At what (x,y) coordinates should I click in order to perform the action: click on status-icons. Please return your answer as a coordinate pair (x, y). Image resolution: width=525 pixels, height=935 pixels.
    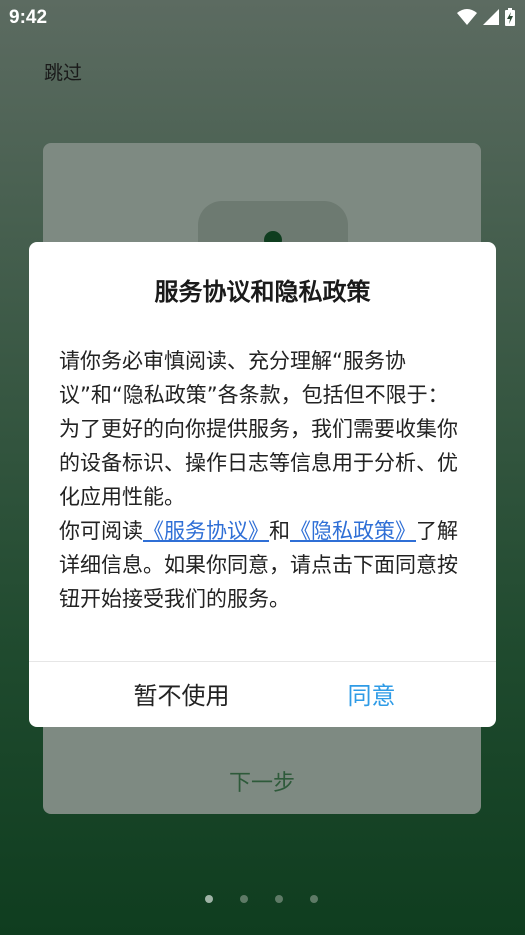
    Looking at the image, I should click on (486, 17).